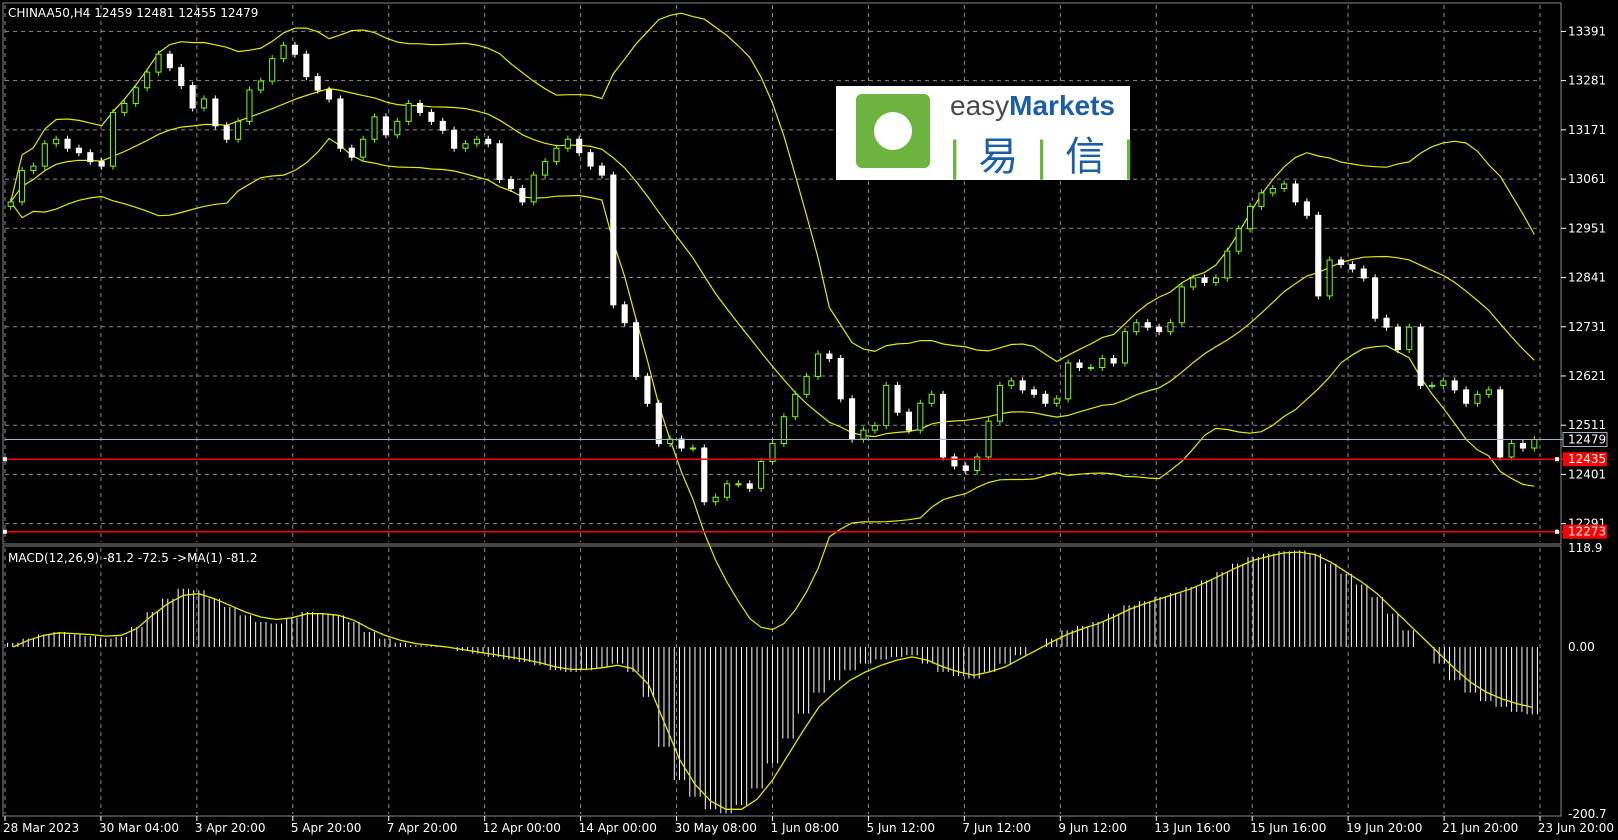 The height and width of the screenshot is (840, 1618). Describe the element at coordinates (1062, 105) in the screenshot. I see `logo-brand-suffix: Markets` at that location.